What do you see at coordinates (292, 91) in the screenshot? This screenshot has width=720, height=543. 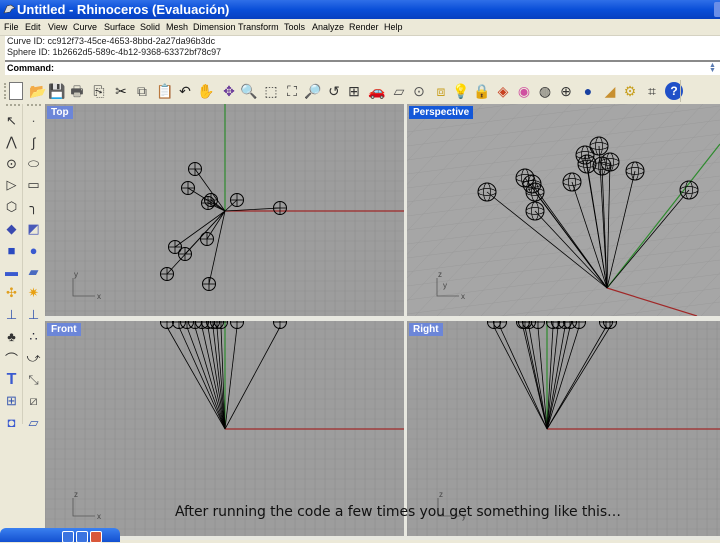 I see `zoom-extents-icon: ⛶` at bounding box center [292, 91].